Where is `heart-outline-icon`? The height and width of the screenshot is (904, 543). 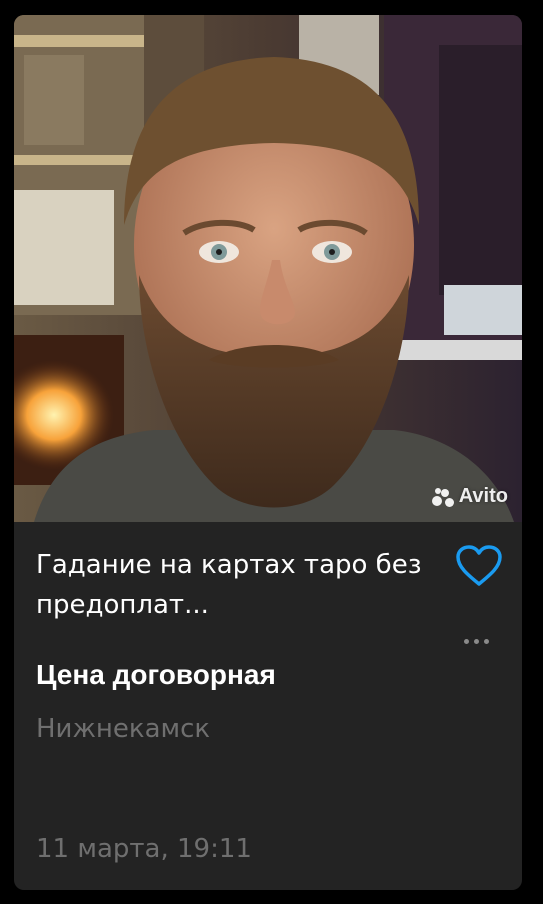 heart-outline-icon is located at coordinates (479, 565).